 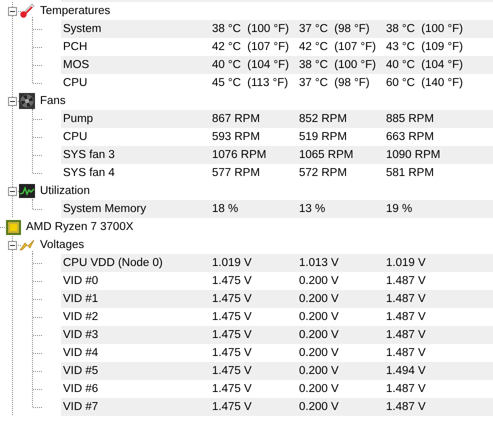 What do you see at coordinates (326, 155) in the screenshot?
I see `sensor-value: 1065 RPM` at bounding box center [326, 155].